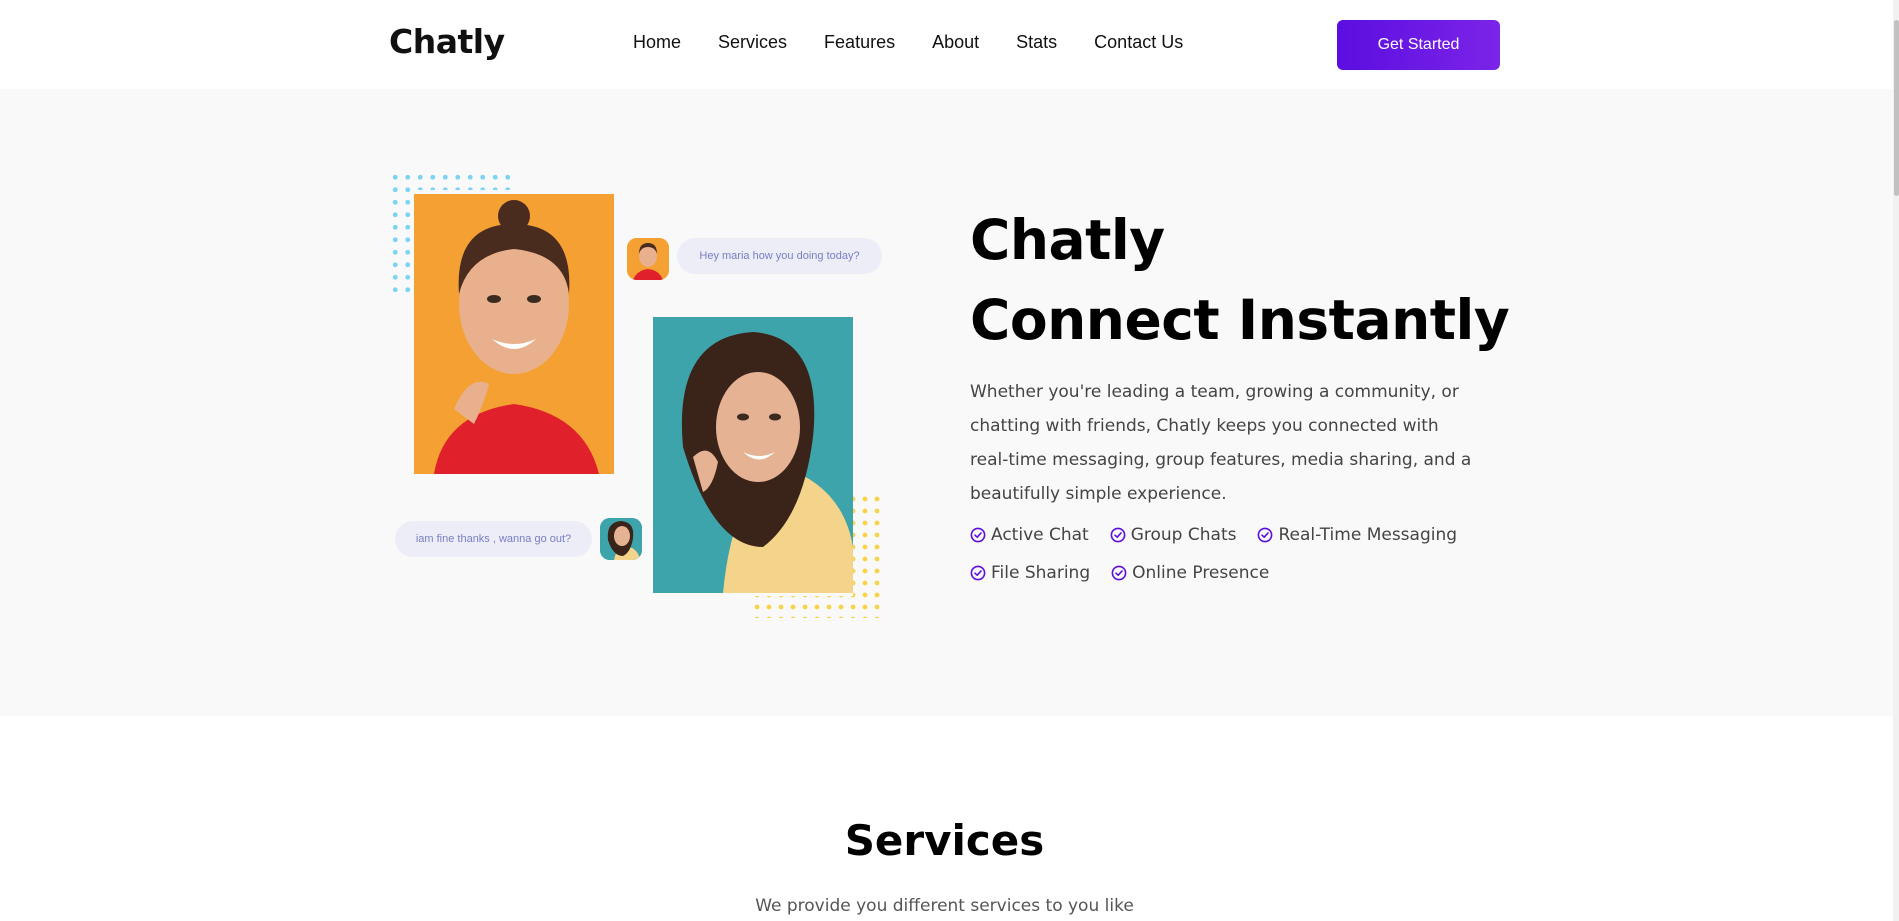 This screenshot has height=921, width=1899. I want to click on nav-link-stats: Stats, so click(1036, 42).